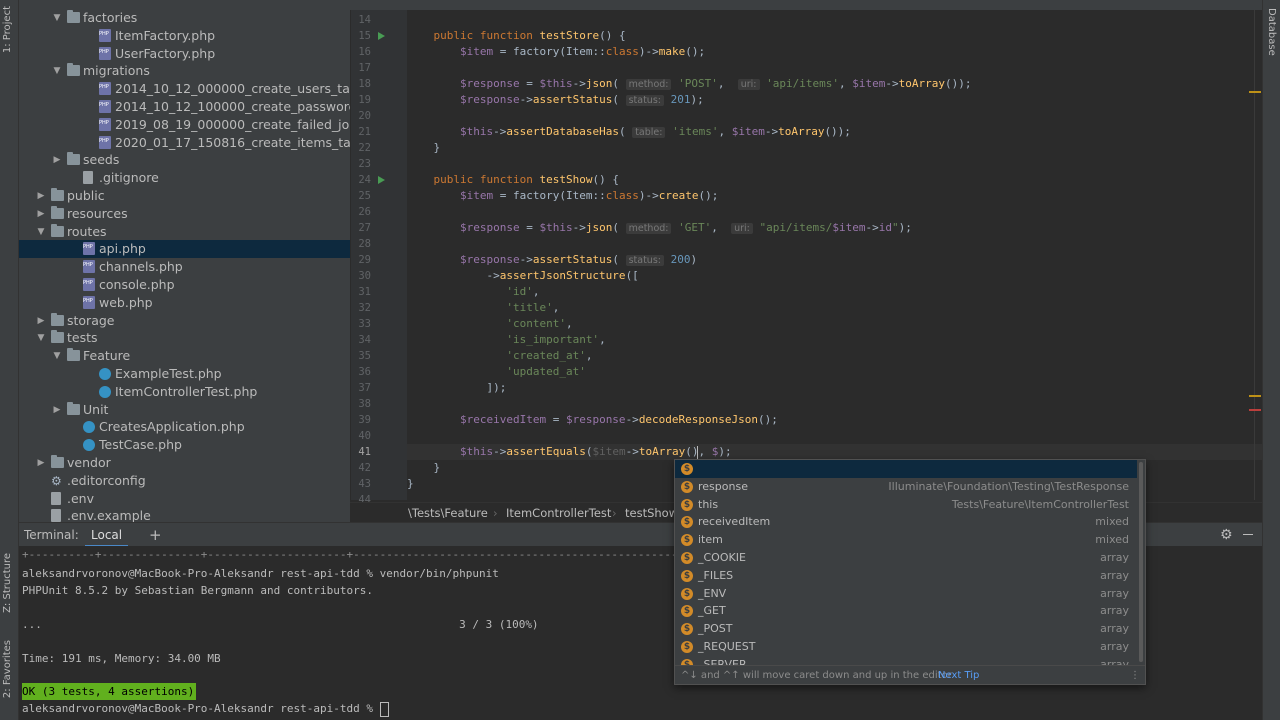 This screenshot has height=720, width=1280. Describe the element at coordinates (489, 324) in the screenshot. I see `code-line: 'content',` at that location.